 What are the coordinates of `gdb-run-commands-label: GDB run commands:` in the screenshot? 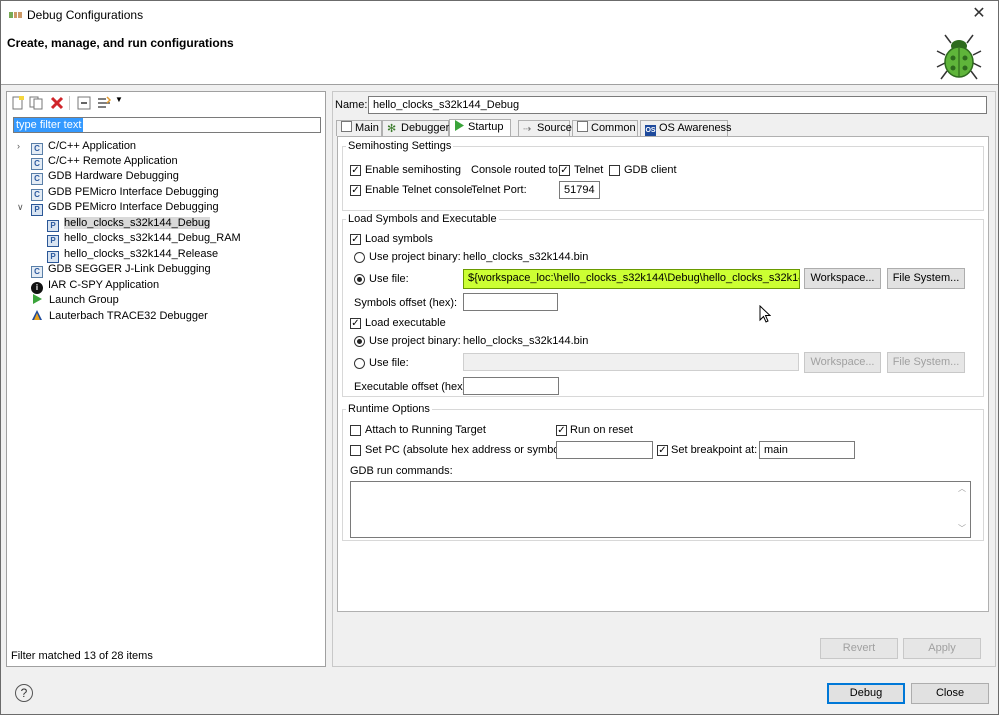 It's located at (401, 471).